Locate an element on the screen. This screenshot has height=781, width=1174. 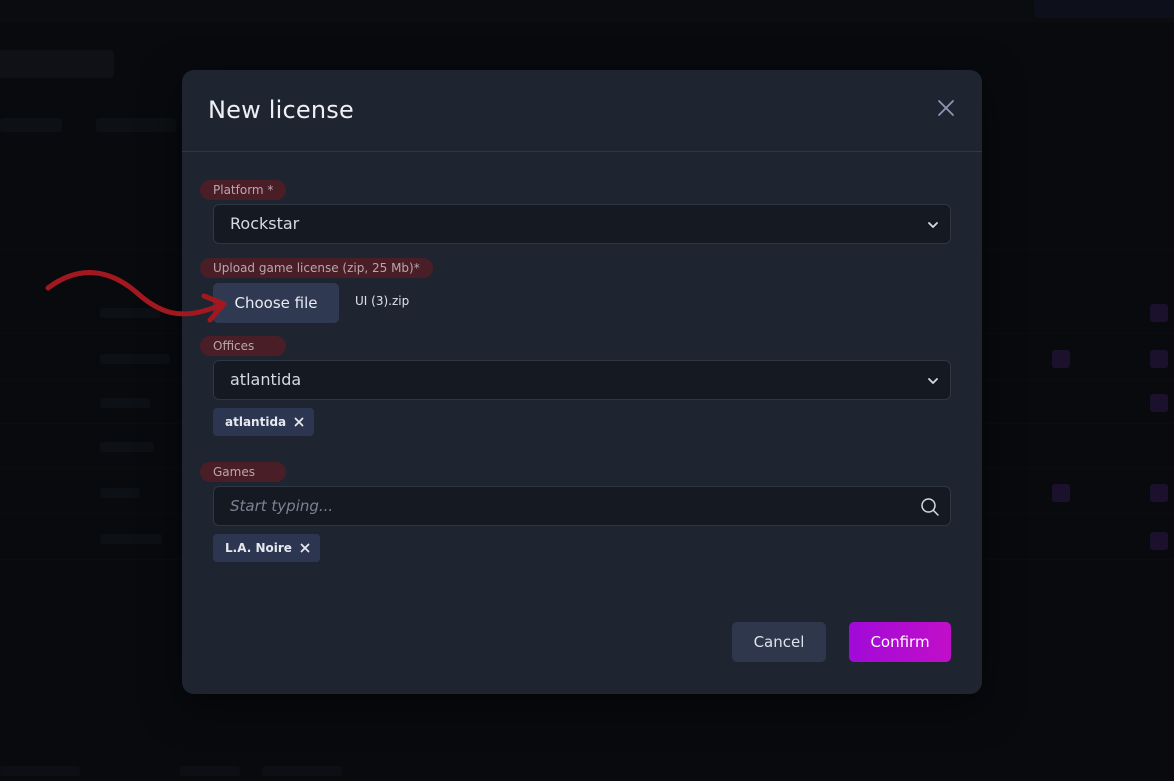
confirm-button: Confirm is located at coordinates (900, 642).